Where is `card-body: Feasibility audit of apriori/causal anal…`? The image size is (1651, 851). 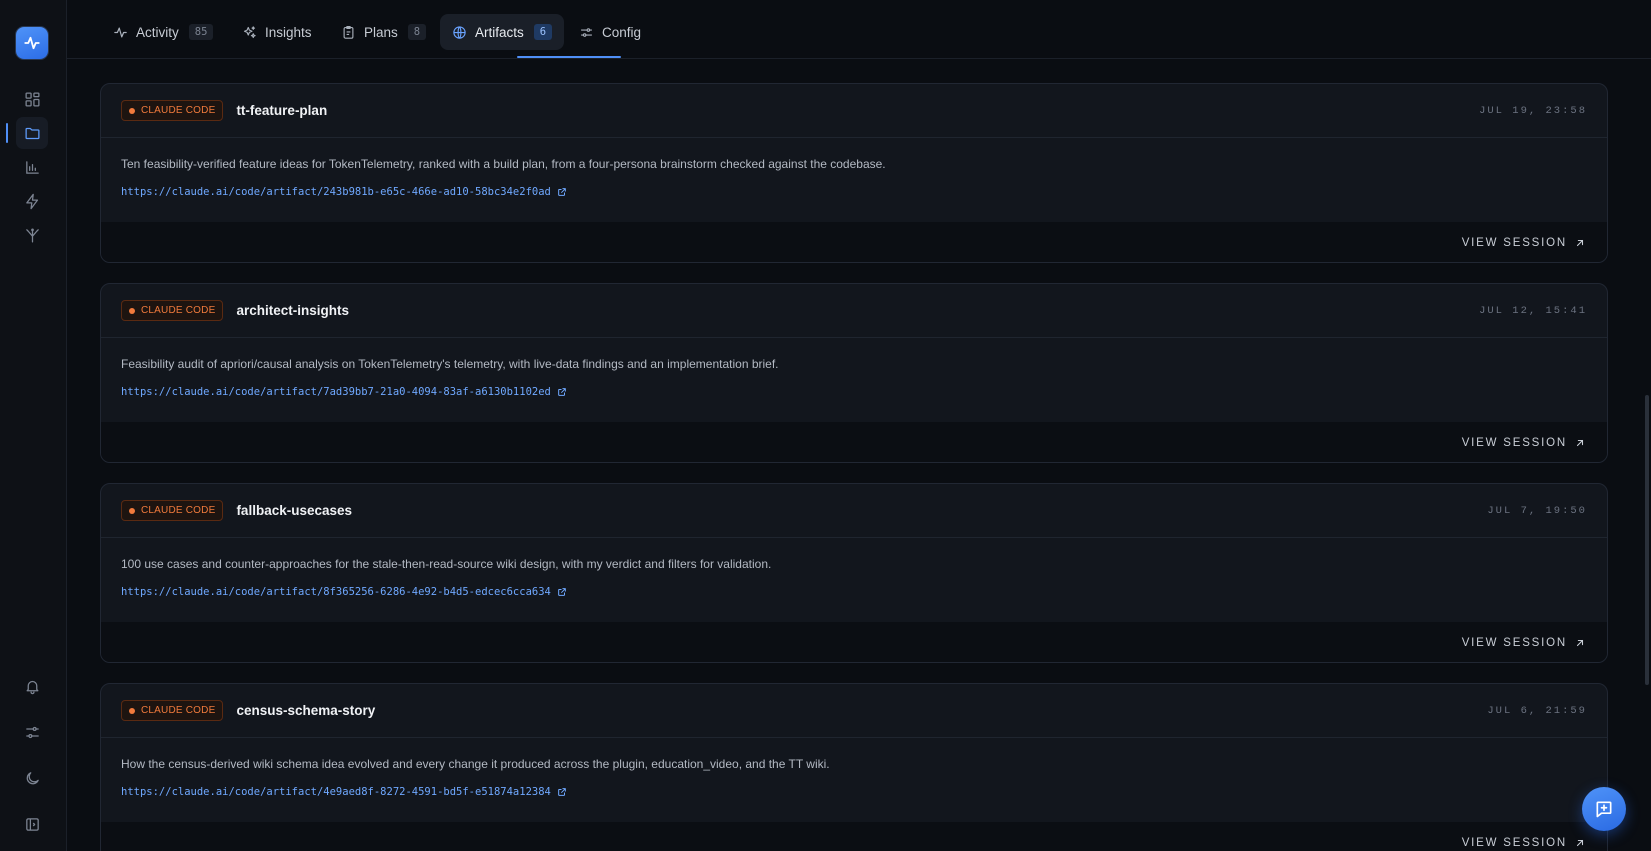
card-body: Feasibility audit of apriori/causal anal… is located at coordinates (854, 380).